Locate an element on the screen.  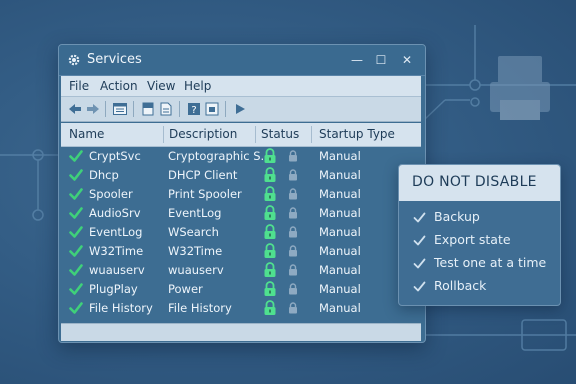
back-arrow-icon is located at coordinates (75, 109).